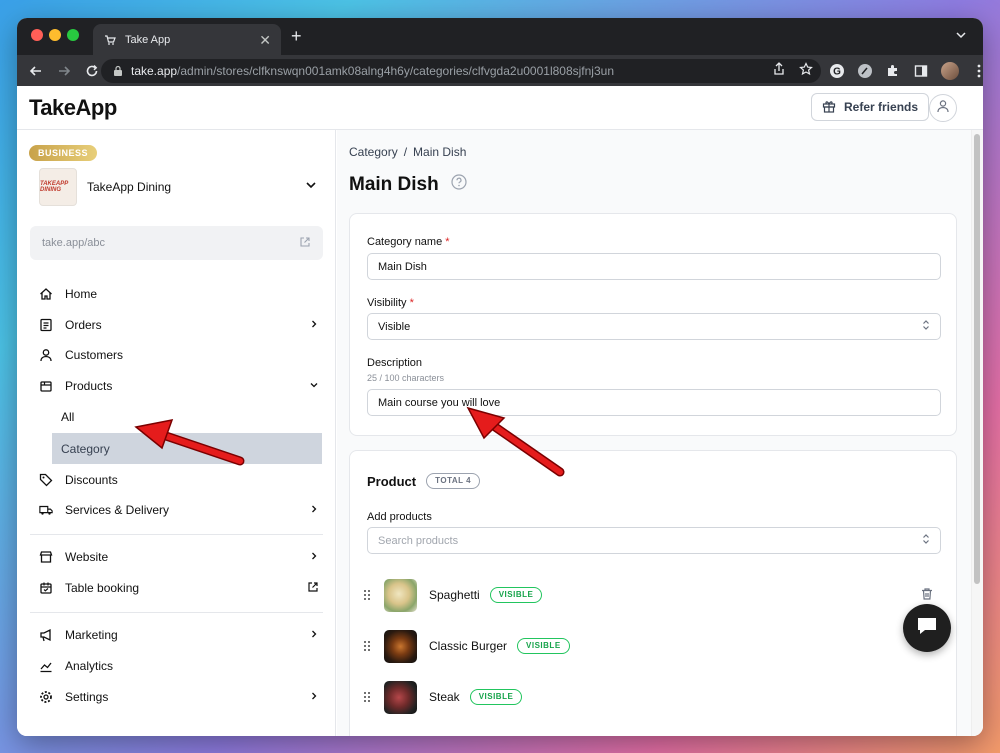 This screenshot has width=1000, height=753. Describe the element at coordinates (187, 39) in the screenshot. I see `browser-tab: Take App ✕` at that location.